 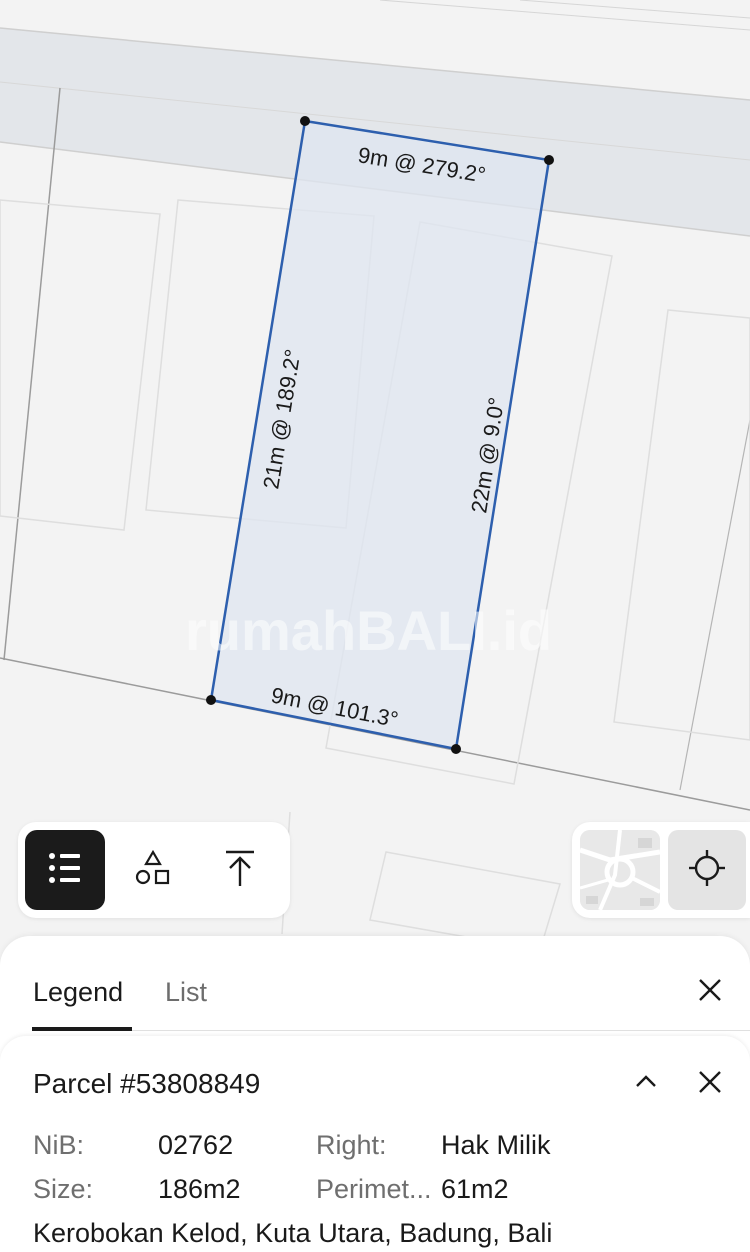 What do you see at coordinates (78, 992) in the screenshot?
I see `tab-legend: Legend` at bounding box center [78, 992].